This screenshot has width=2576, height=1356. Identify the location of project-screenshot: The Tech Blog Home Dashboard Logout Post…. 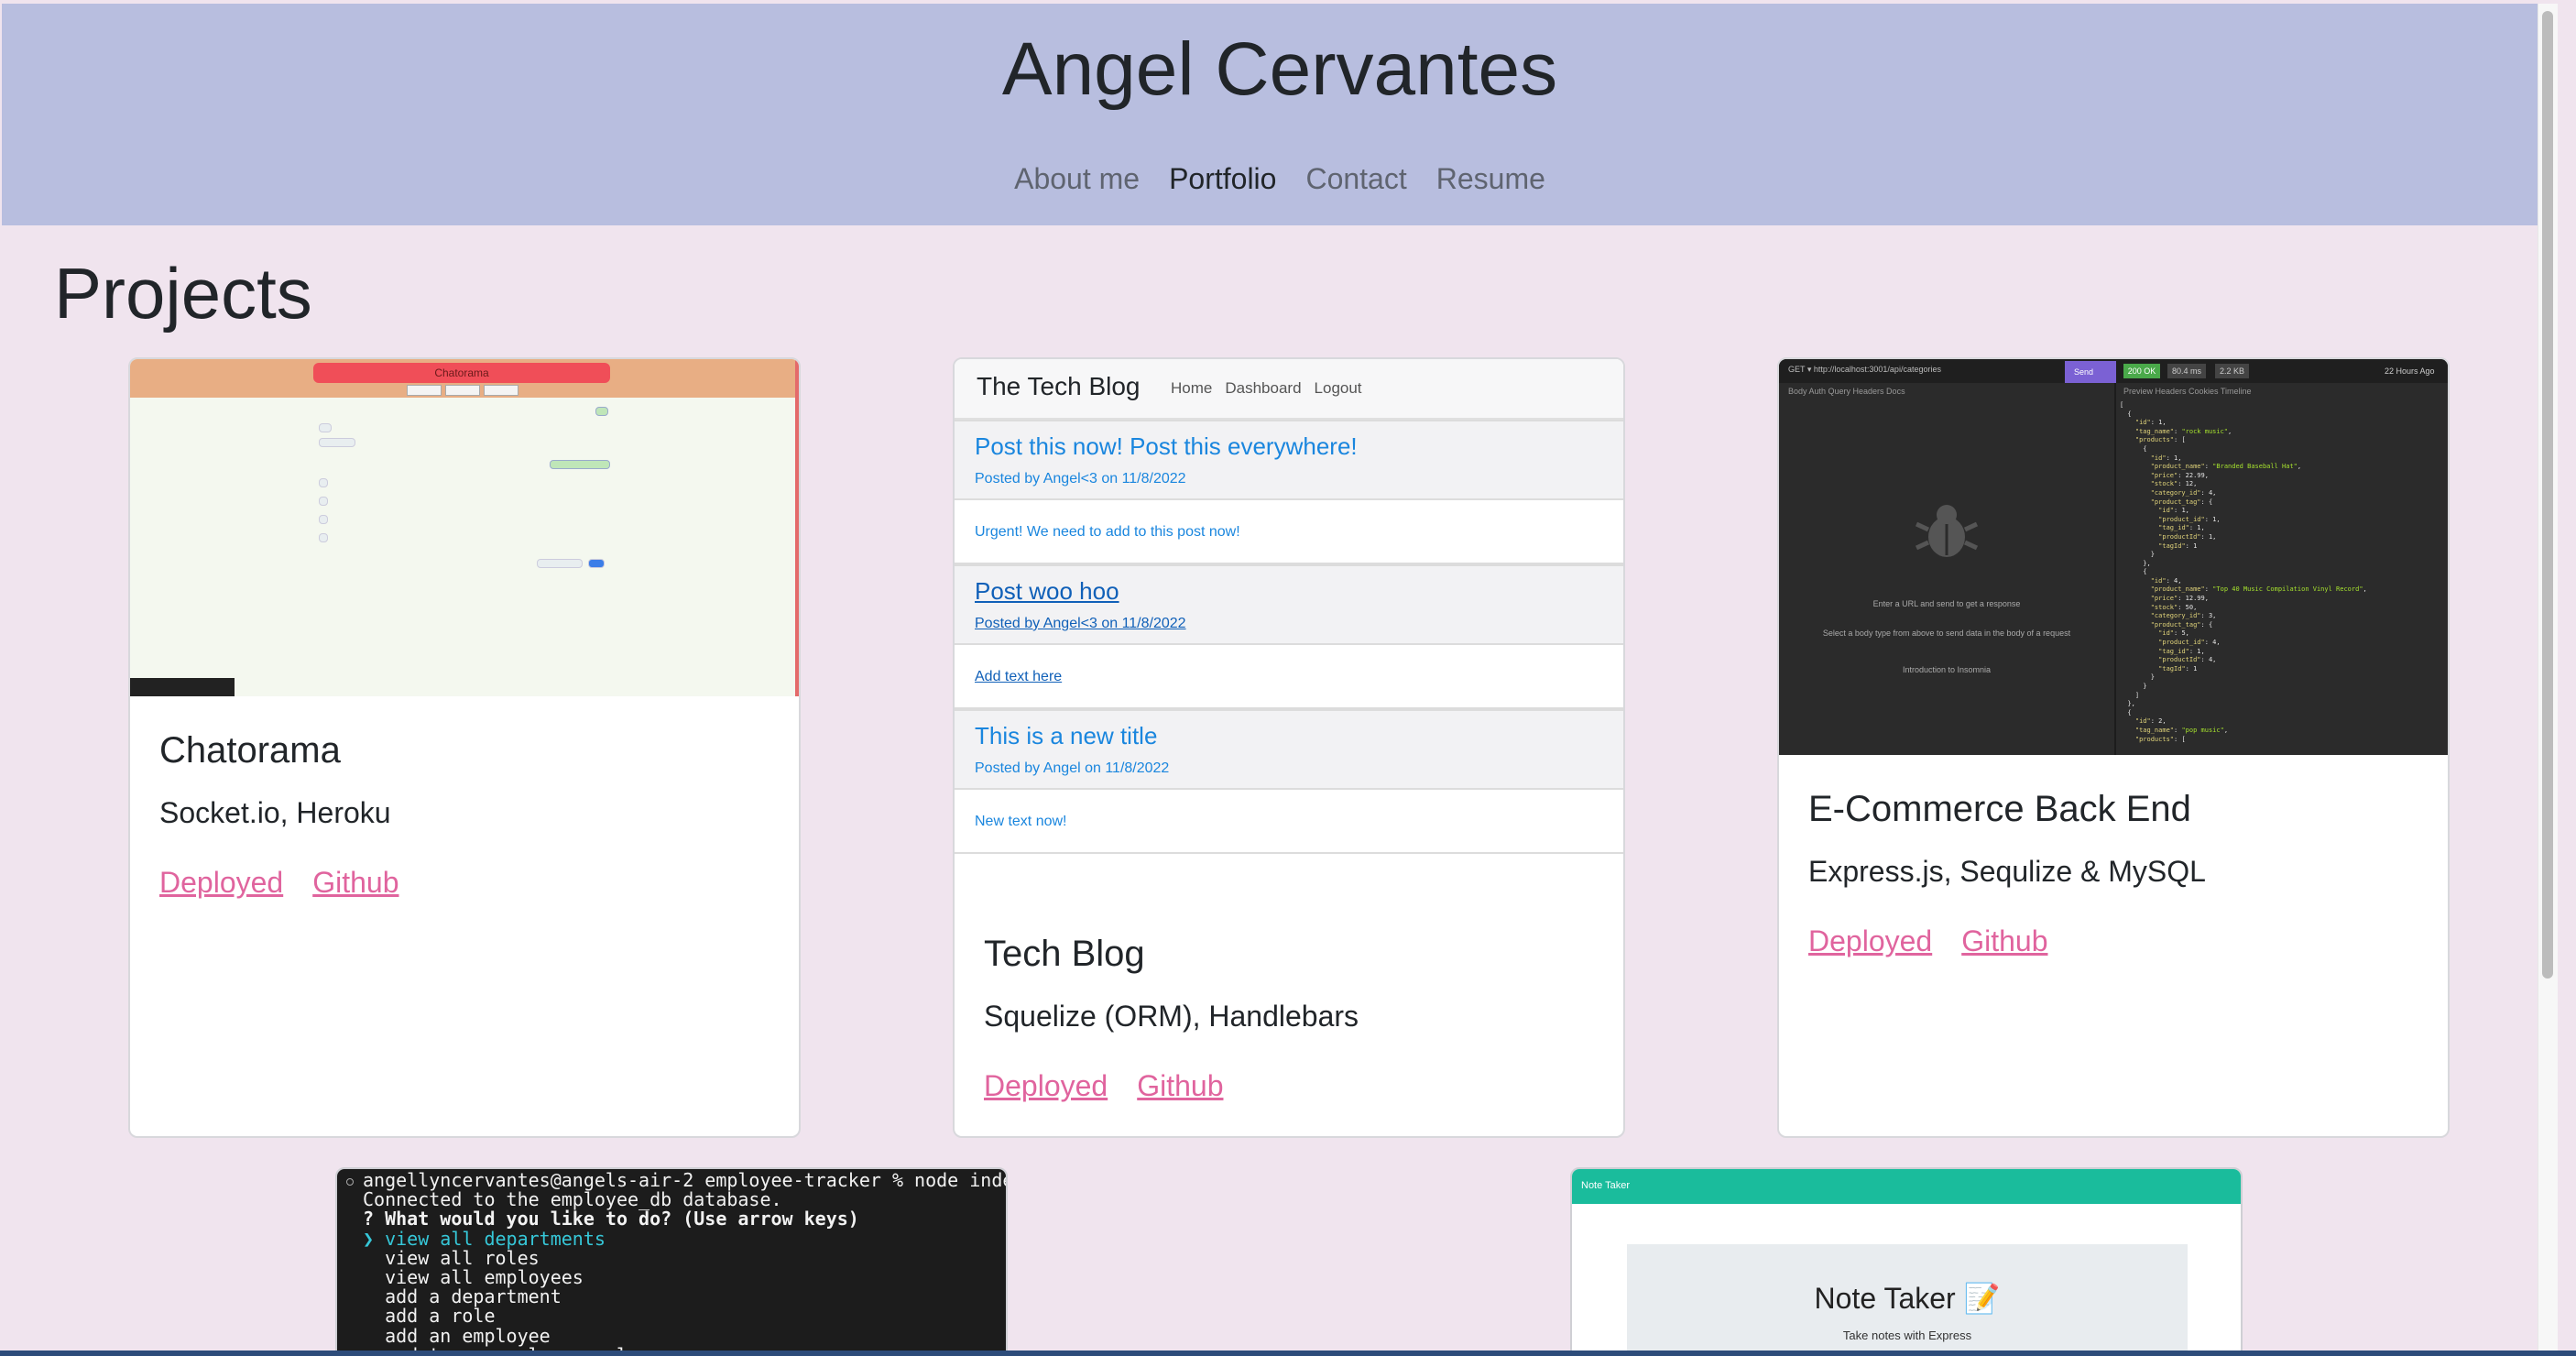
(1289, 606).